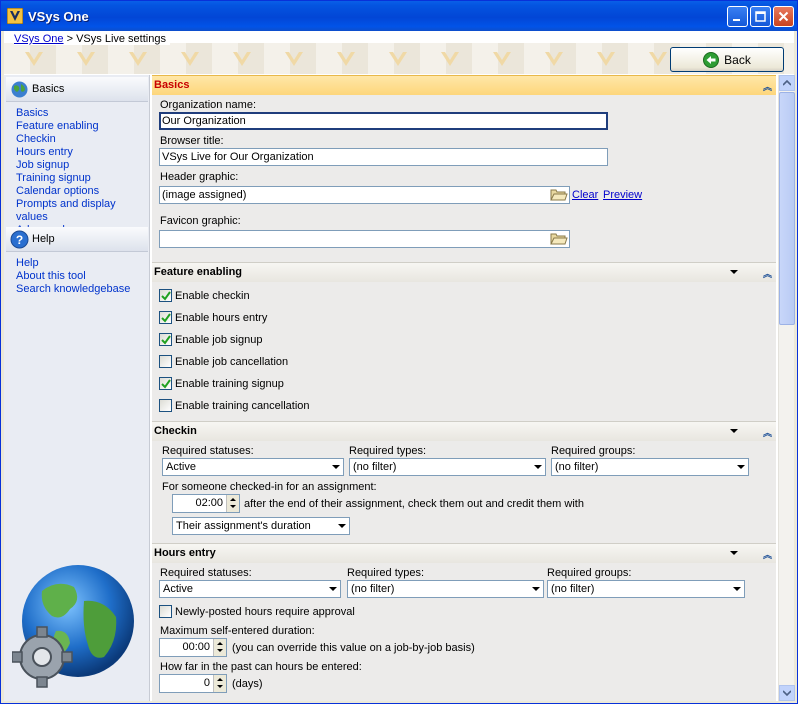  I want to click on hours-groups-label: Required groups:, so click(589, 573).